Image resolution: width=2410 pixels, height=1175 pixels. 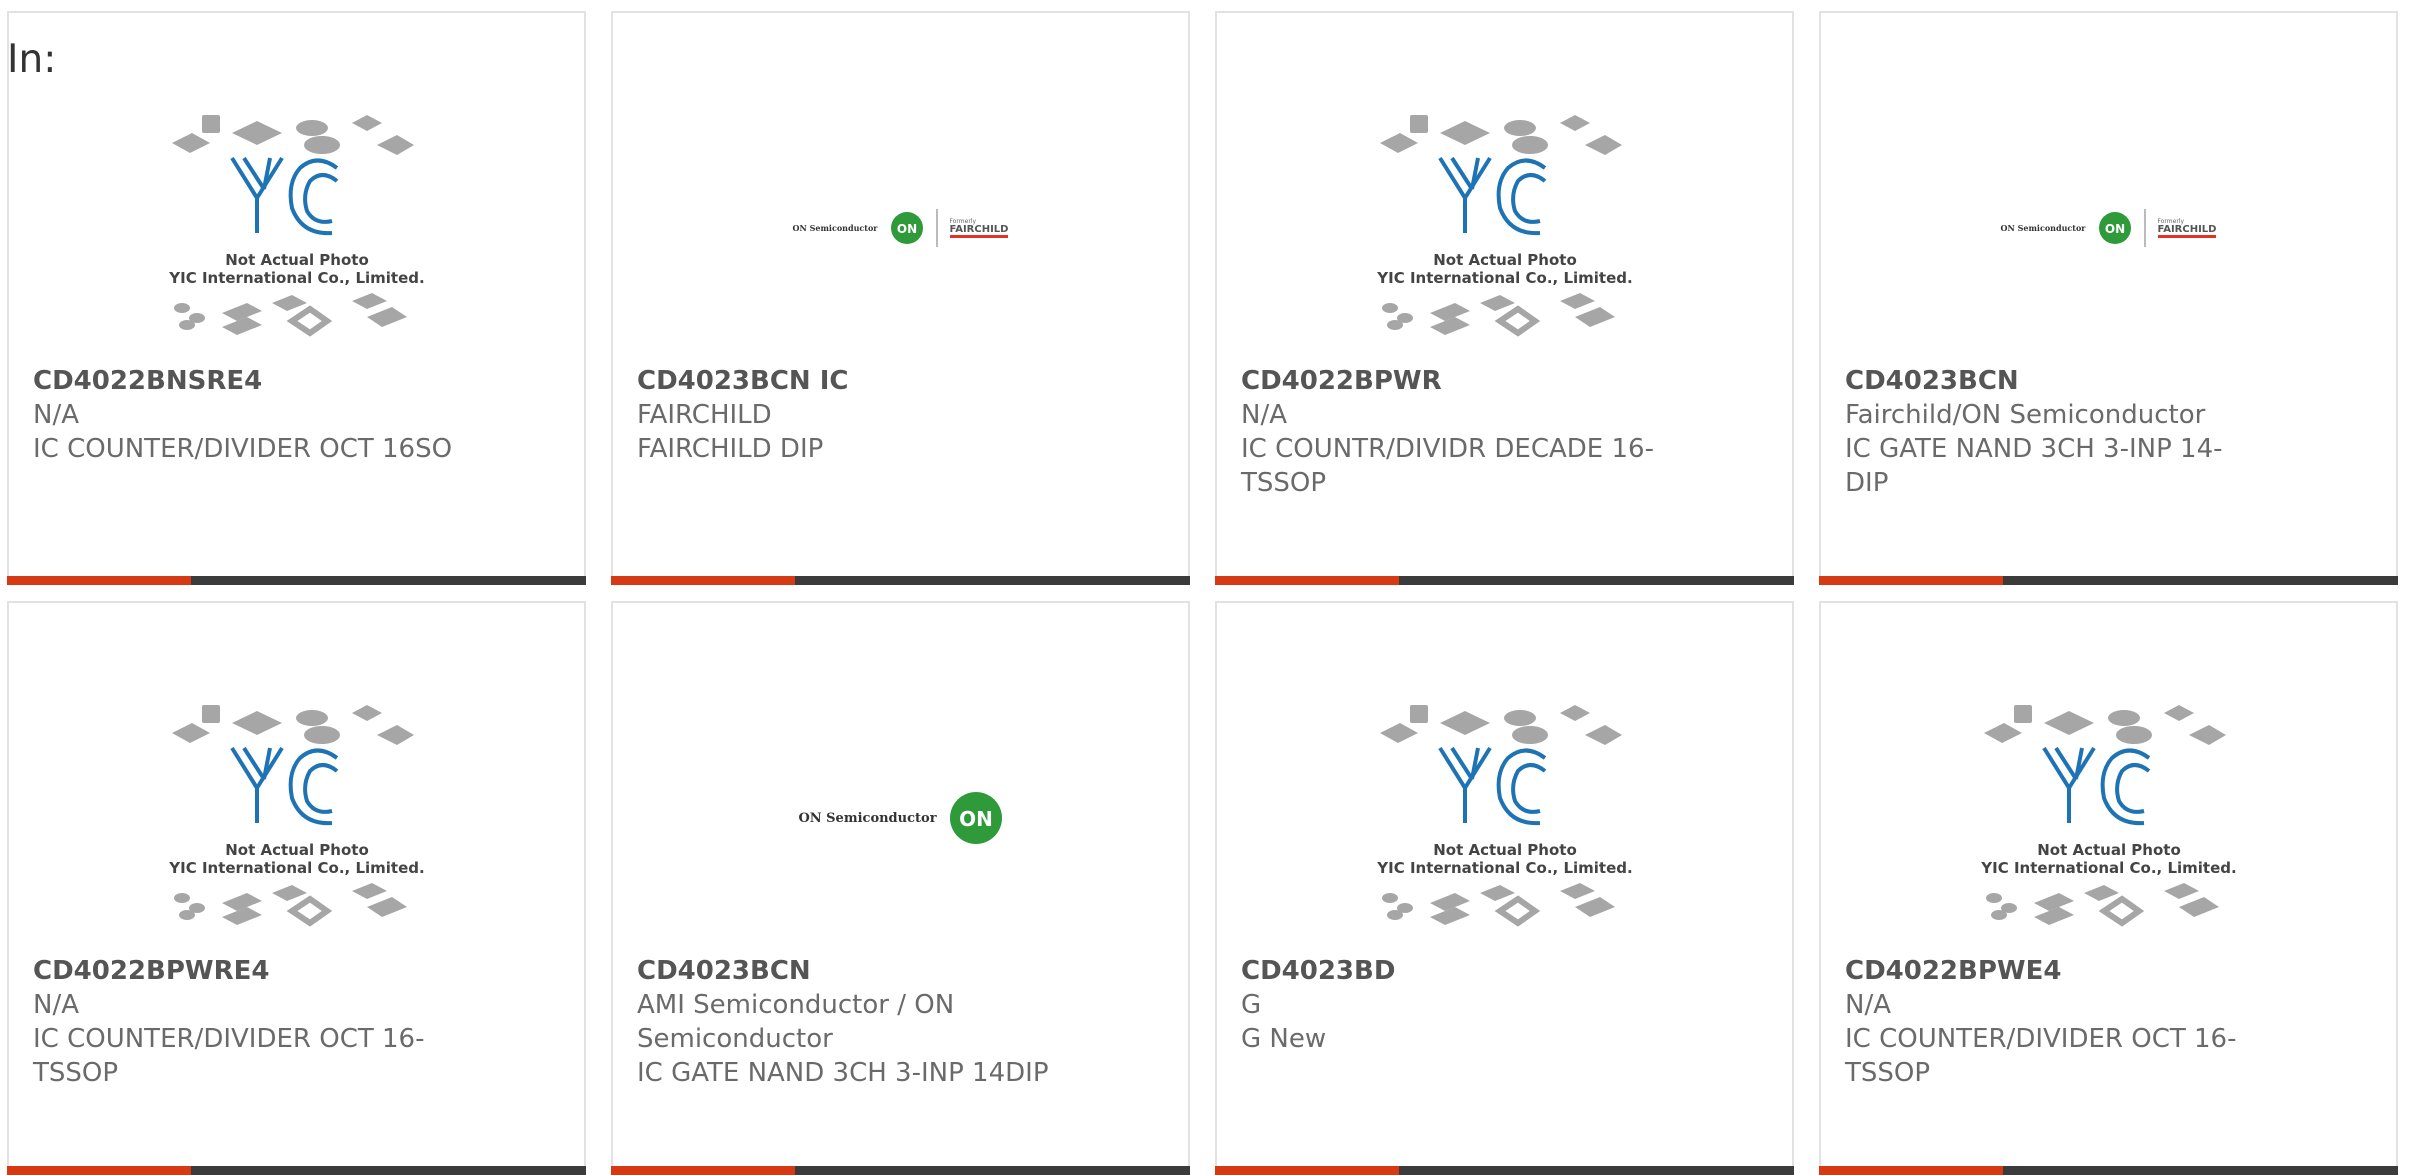 What do you see at coordinates (243, 381) in the screenshot?
I see `part-number: CD4022BNSRE4` at bounding box center [243, 381].